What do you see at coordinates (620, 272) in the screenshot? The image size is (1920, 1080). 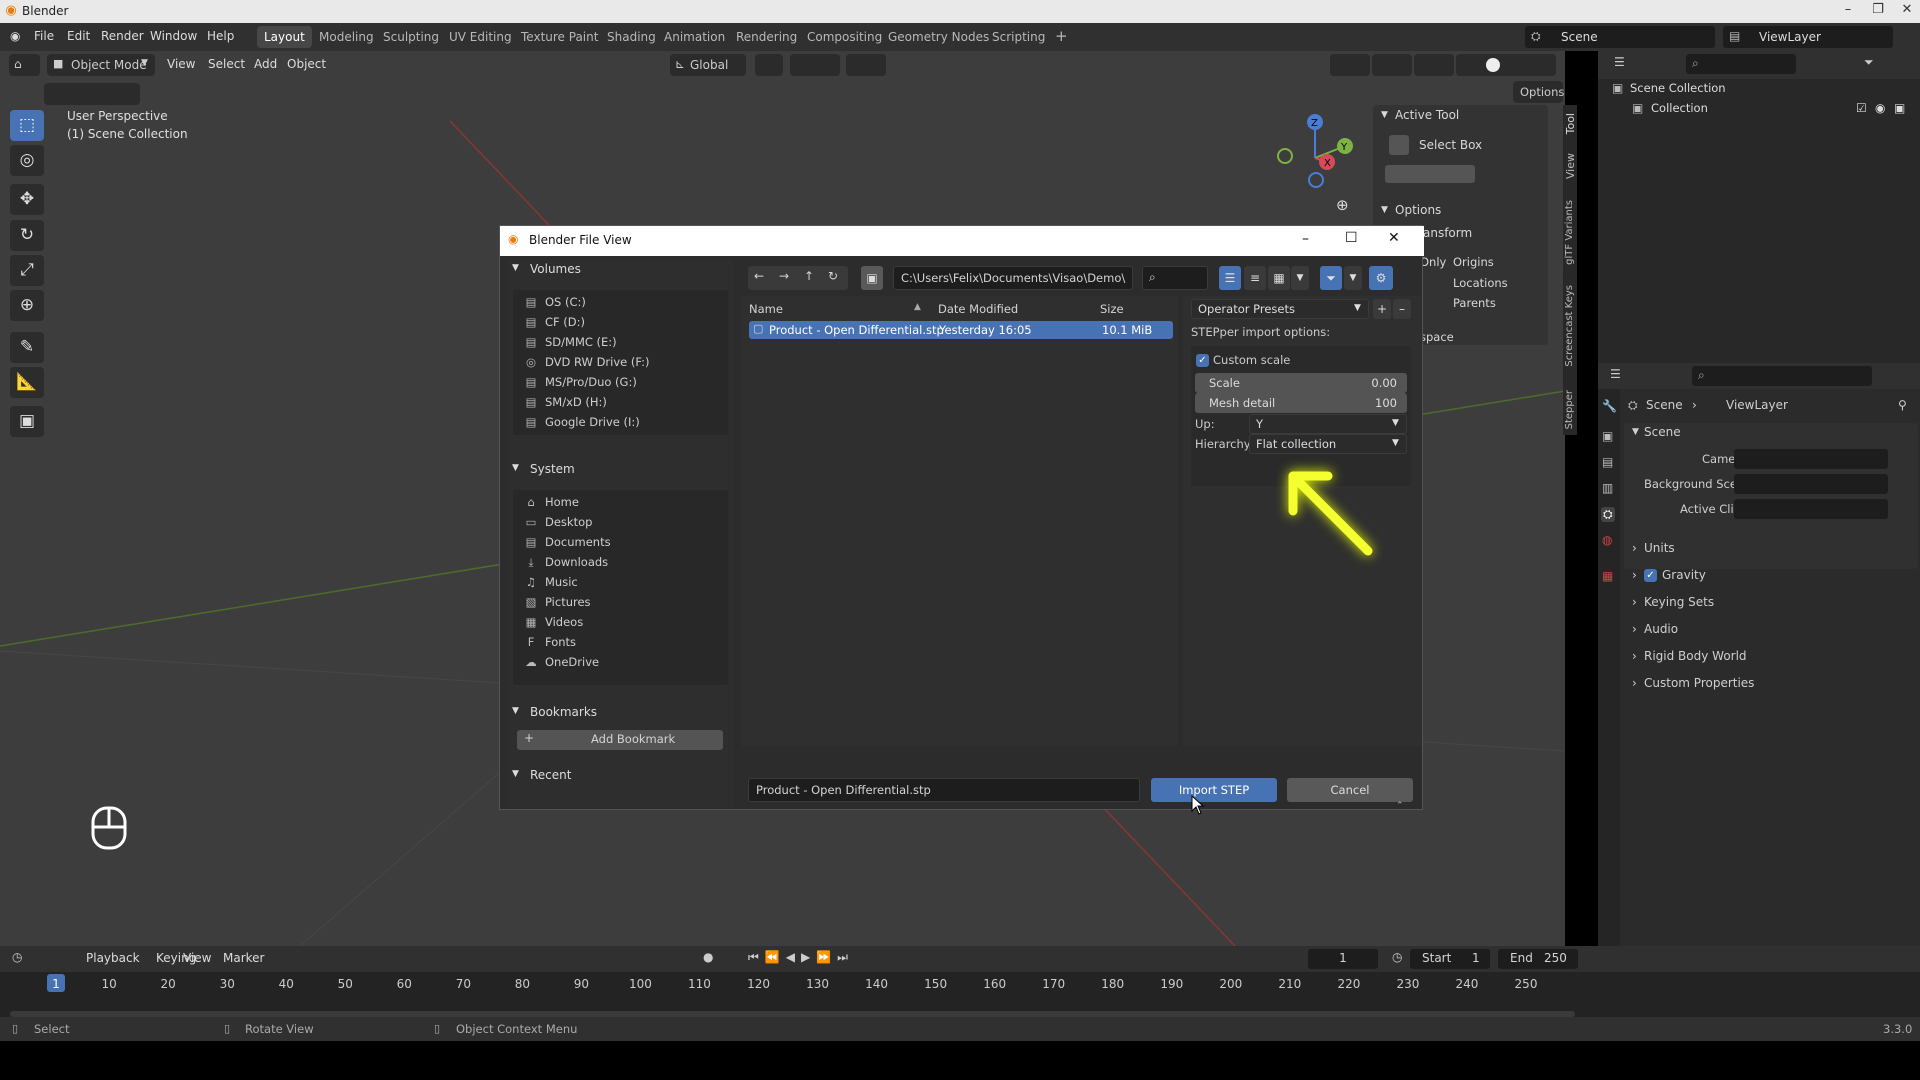 I see `volumes-header: ▼ Volumes` at bounding box center [620, 272].